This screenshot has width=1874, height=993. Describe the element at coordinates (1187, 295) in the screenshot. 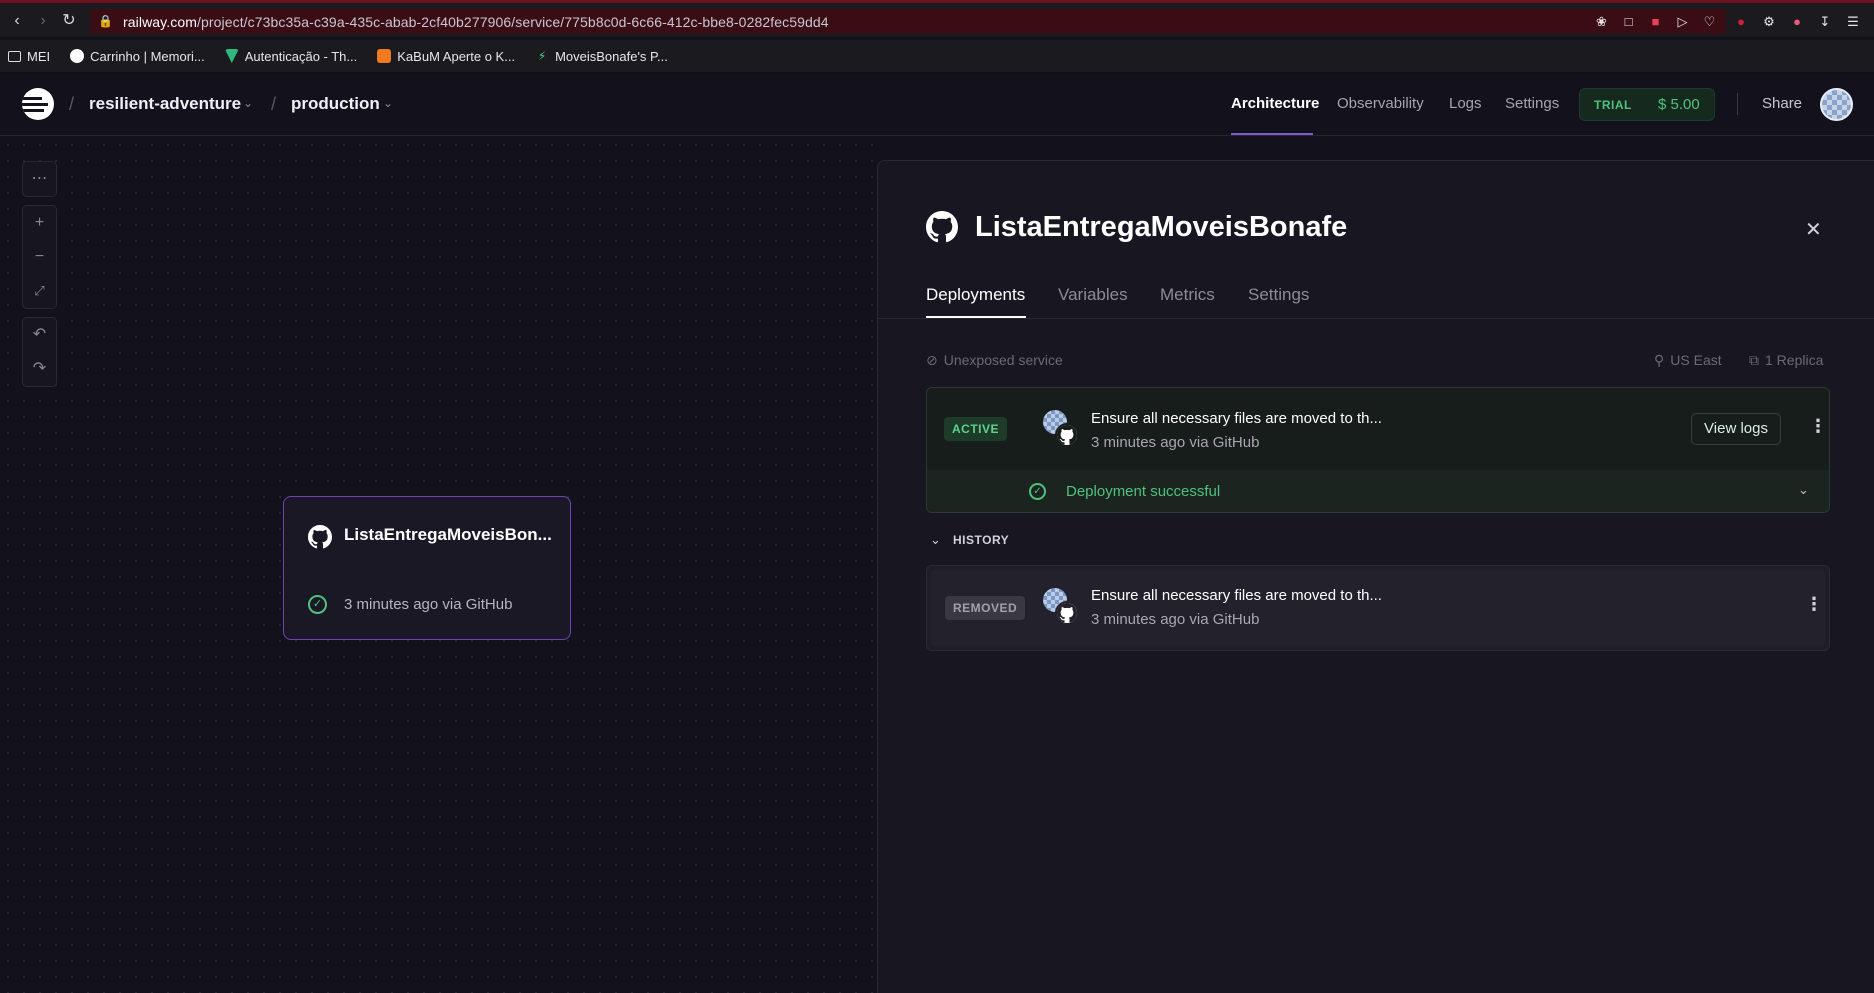

I see `tab-metrics: Metrics` at that location.